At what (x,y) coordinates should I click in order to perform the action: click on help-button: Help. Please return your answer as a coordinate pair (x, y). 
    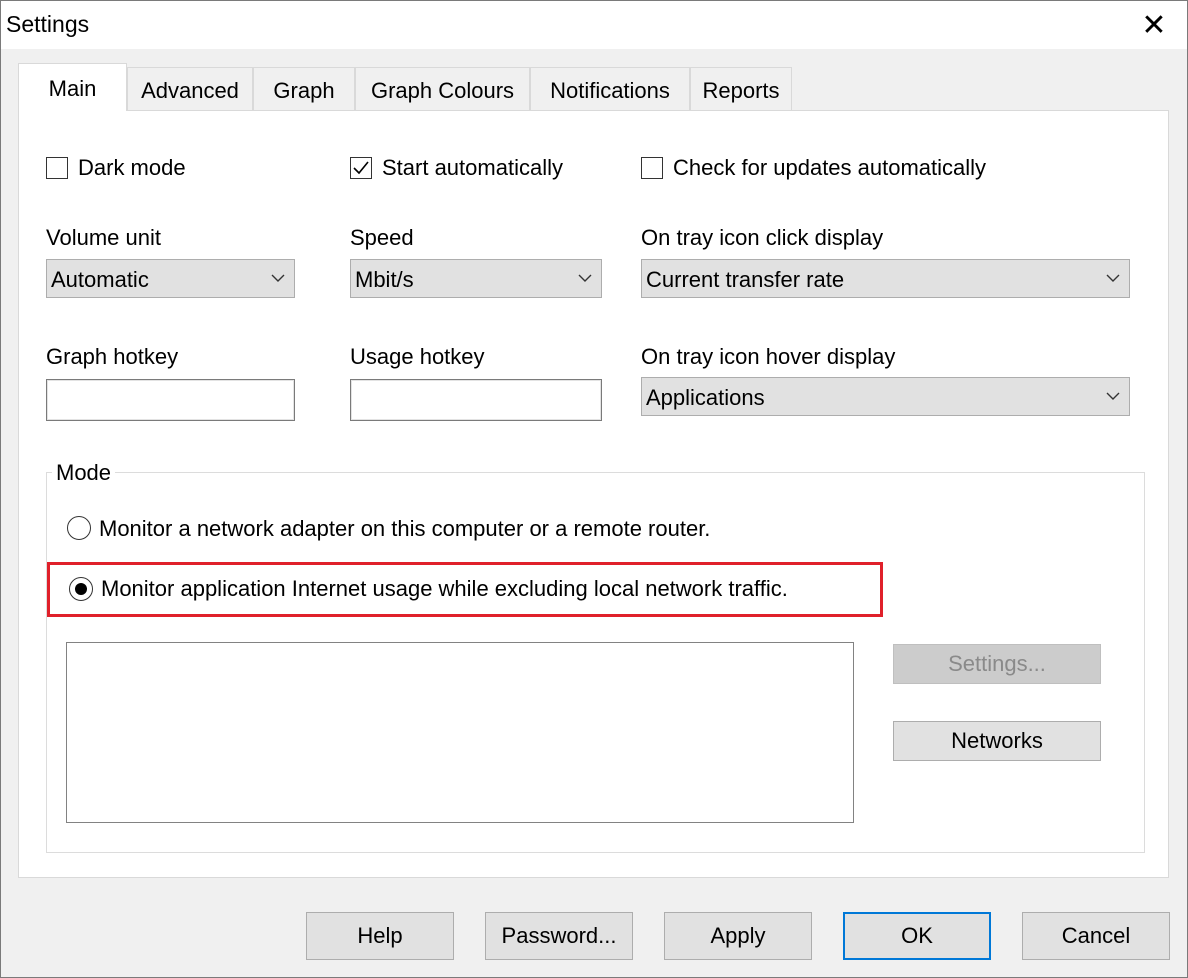
    Looking at the image, I should click on (380, 936).